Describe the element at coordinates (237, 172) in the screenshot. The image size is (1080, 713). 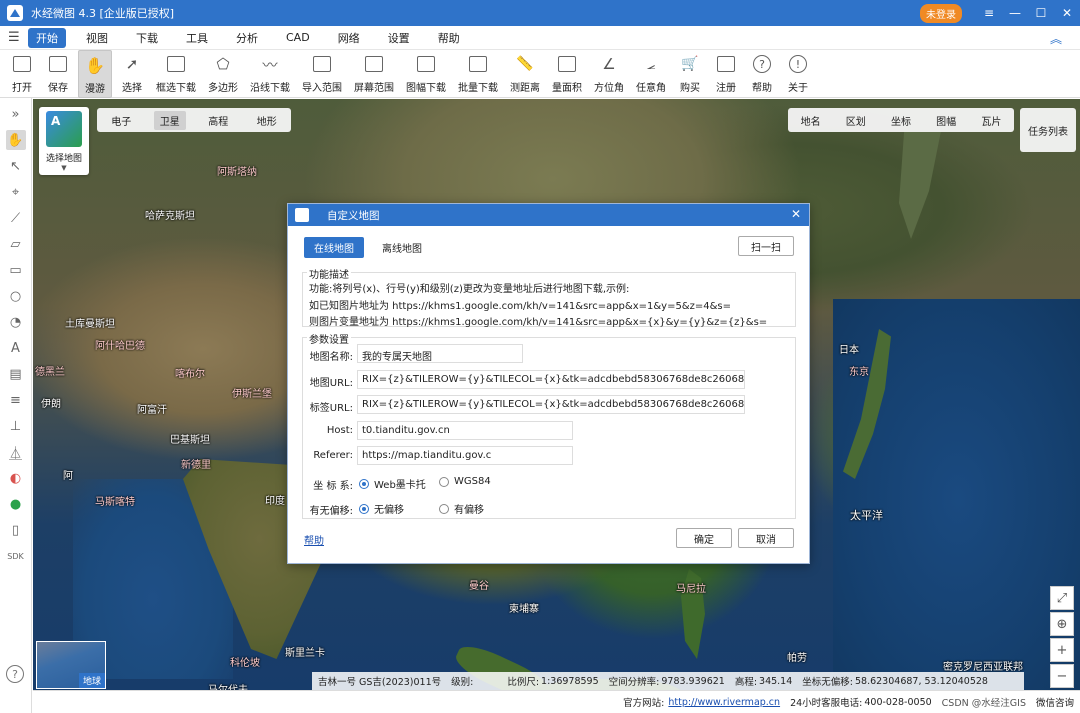
I see `map-label: 阿斯塔纳` at that location.